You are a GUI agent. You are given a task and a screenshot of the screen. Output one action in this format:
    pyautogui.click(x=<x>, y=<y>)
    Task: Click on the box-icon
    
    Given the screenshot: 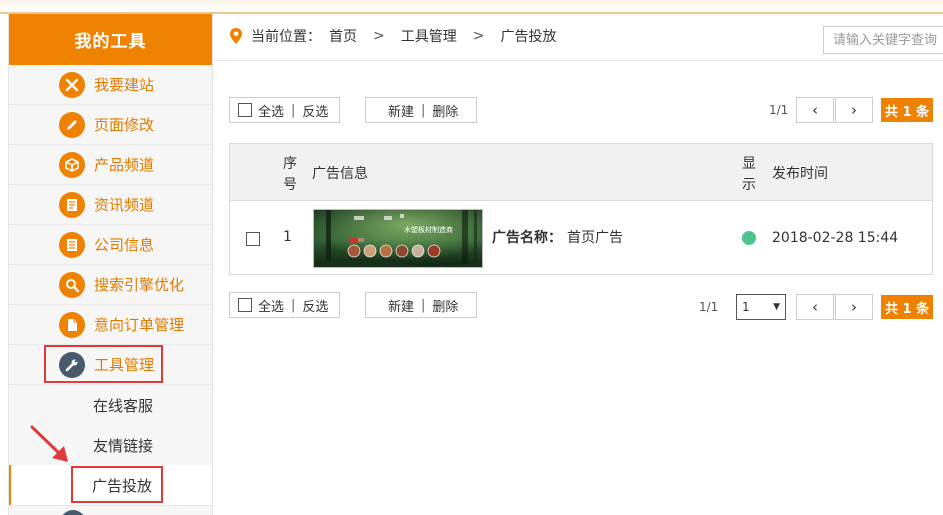 What is the action you would take?
    pyautogui.click(x=72, y=164)
    